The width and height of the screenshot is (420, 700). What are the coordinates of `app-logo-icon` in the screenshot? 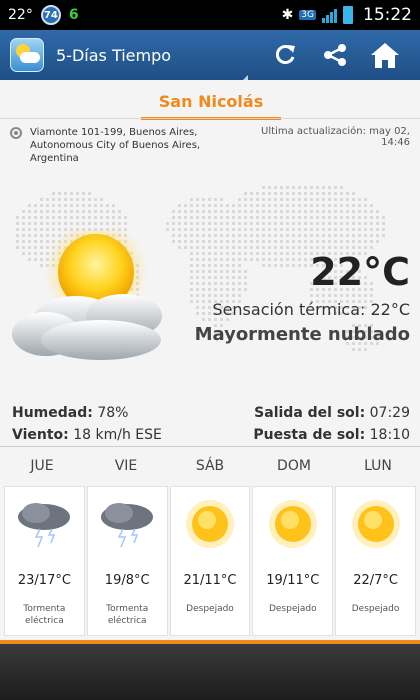 It's located at (27, 55).